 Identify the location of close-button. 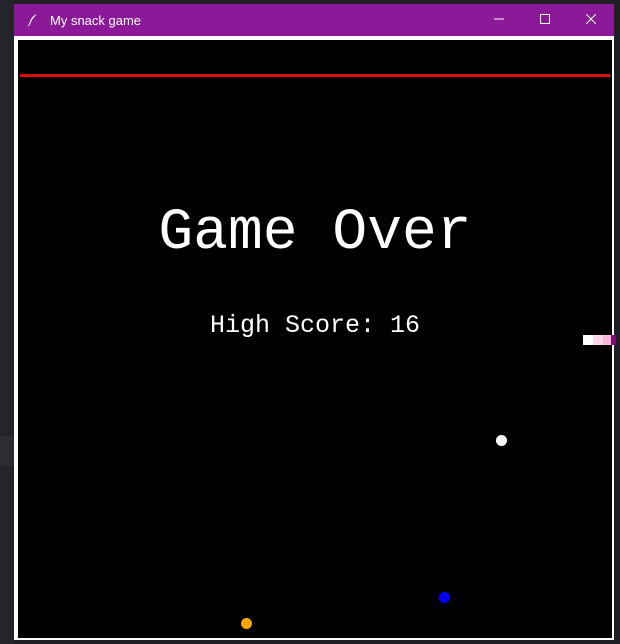
(591, 20).